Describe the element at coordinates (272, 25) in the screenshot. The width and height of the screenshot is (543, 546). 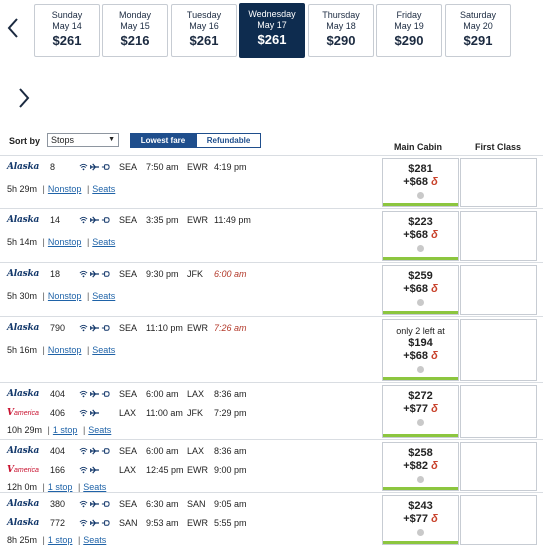
I see `date-date: May 17` at that location.